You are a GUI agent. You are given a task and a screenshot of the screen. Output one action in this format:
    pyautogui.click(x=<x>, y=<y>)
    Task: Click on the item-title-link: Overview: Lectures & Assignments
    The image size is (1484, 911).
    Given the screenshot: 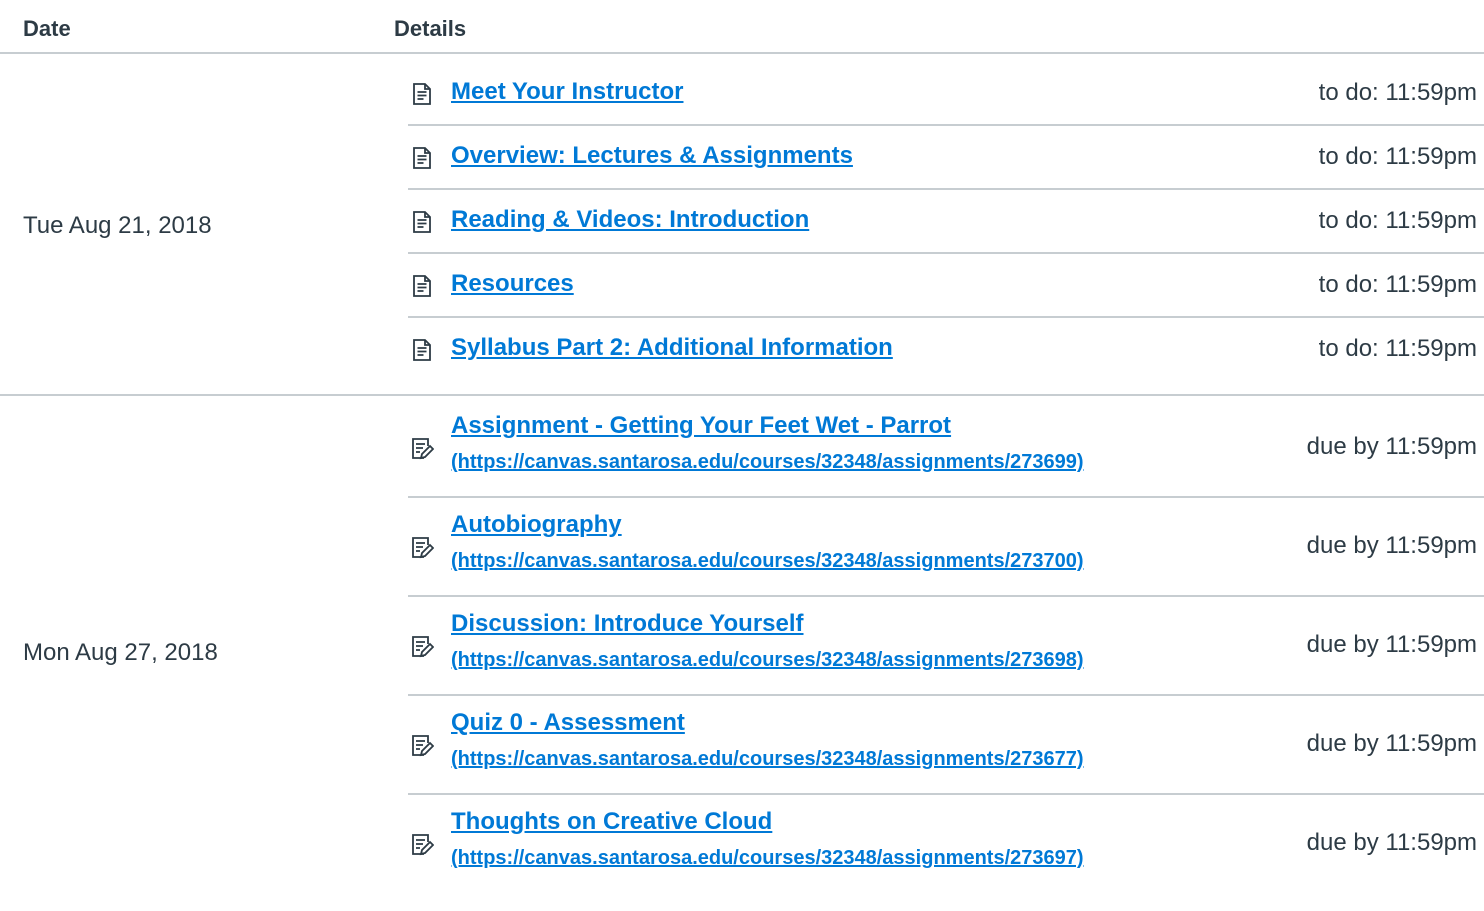 What is the action you would take?
    pyautogui.click(x=652, y=156)
    